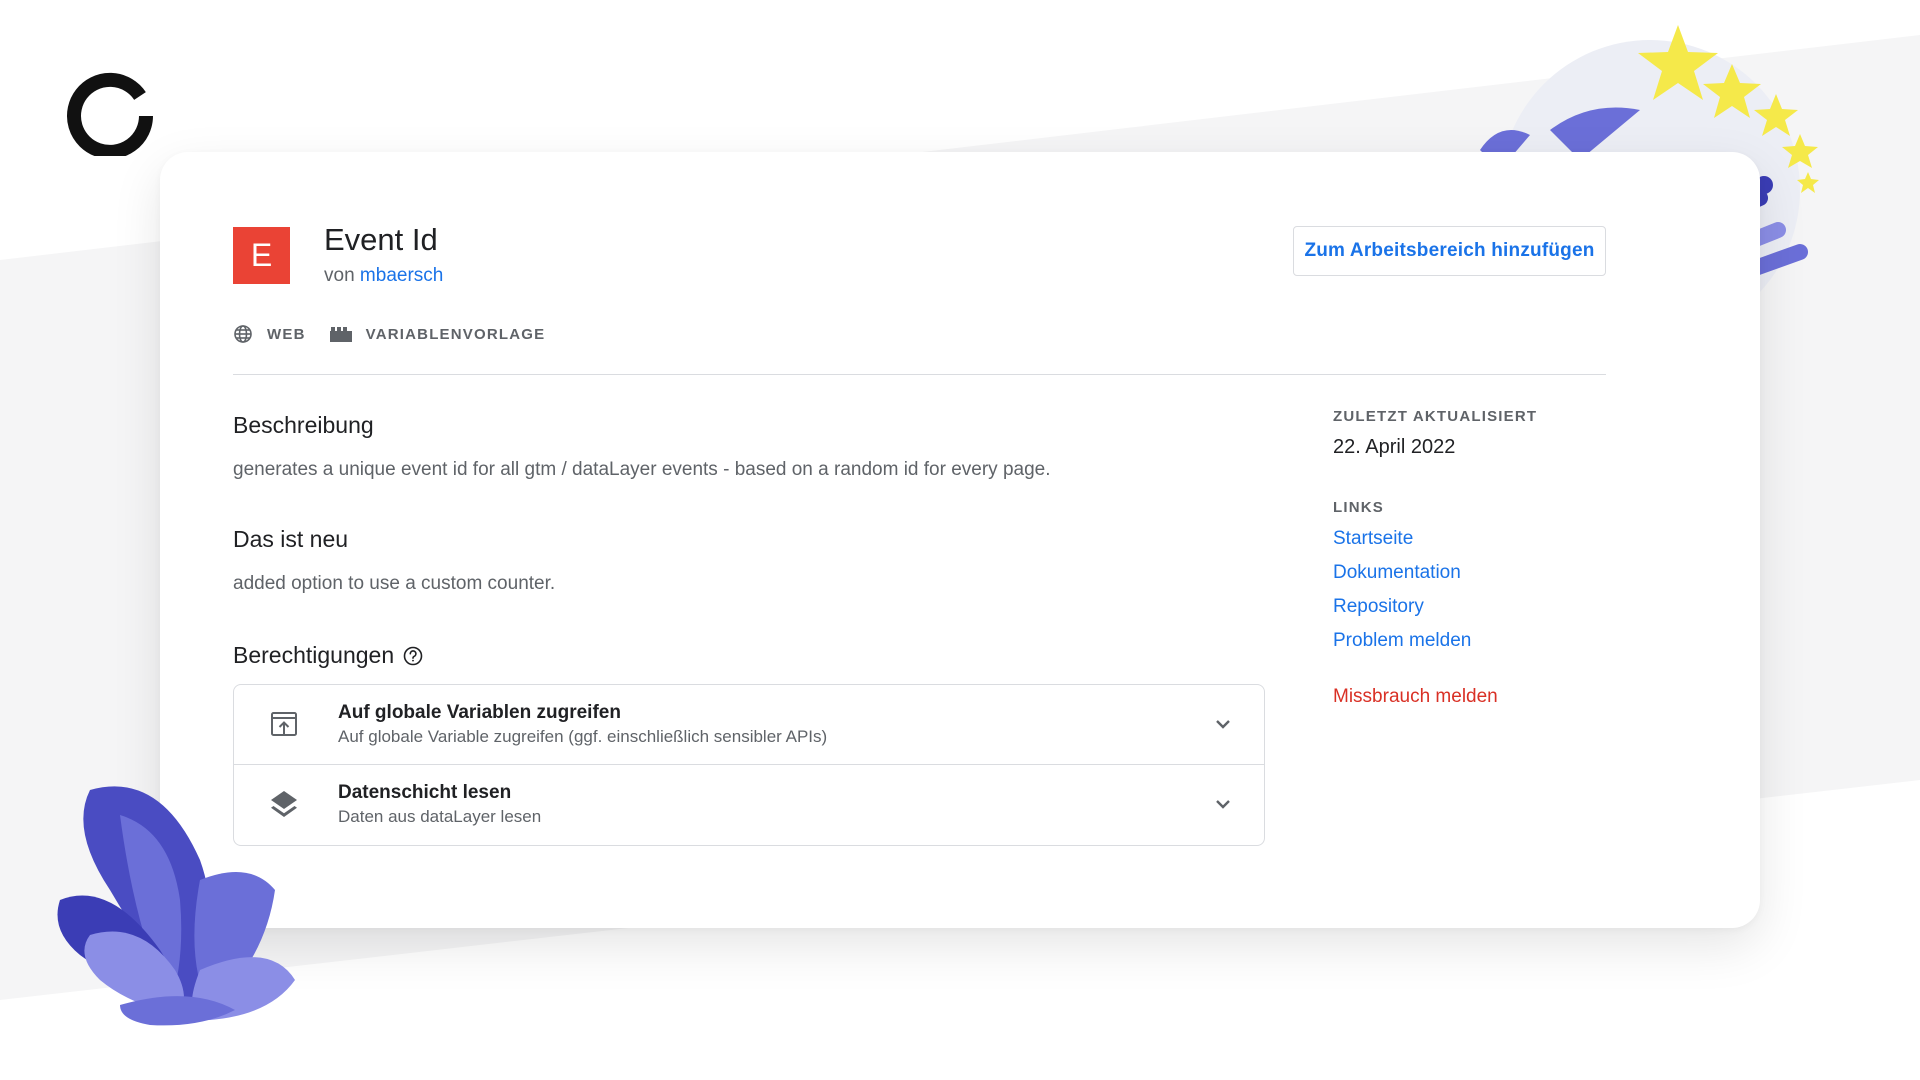 The image size is (1920, 1080). Describe the element at coordinates (340, 334) in the screenshot. I see `template-blocks-icon` at that location.